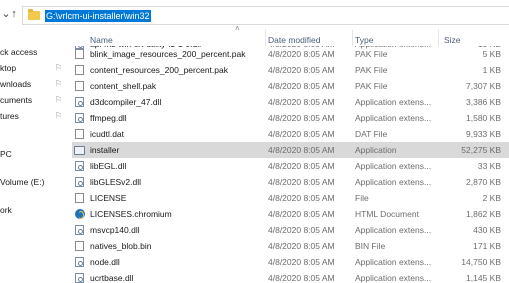 This screenshot has height=283, width=509. I want to click on file-size: 1,145 KB, so click(483, 278).